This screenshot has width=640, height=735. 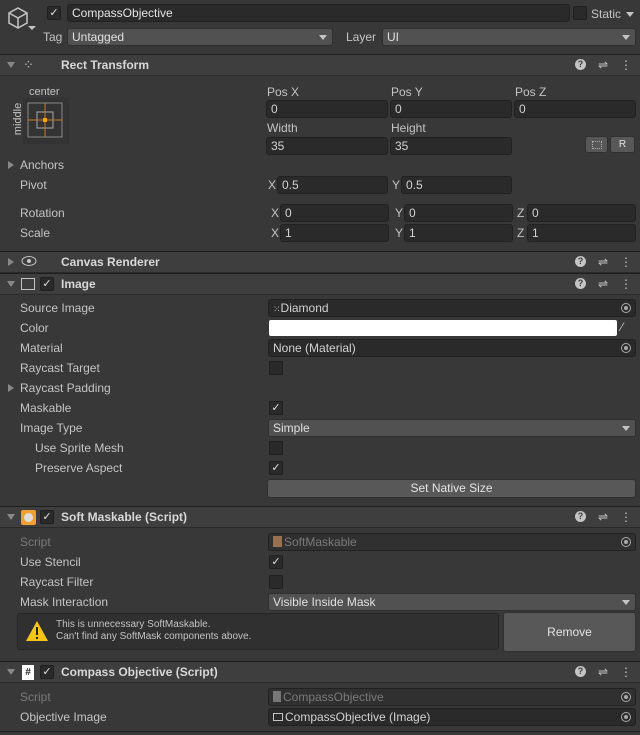 What do you see at coordinates (399, 213) in the screenshot?
I see `rot-y-label: Y` at bounding box center [399, 213].